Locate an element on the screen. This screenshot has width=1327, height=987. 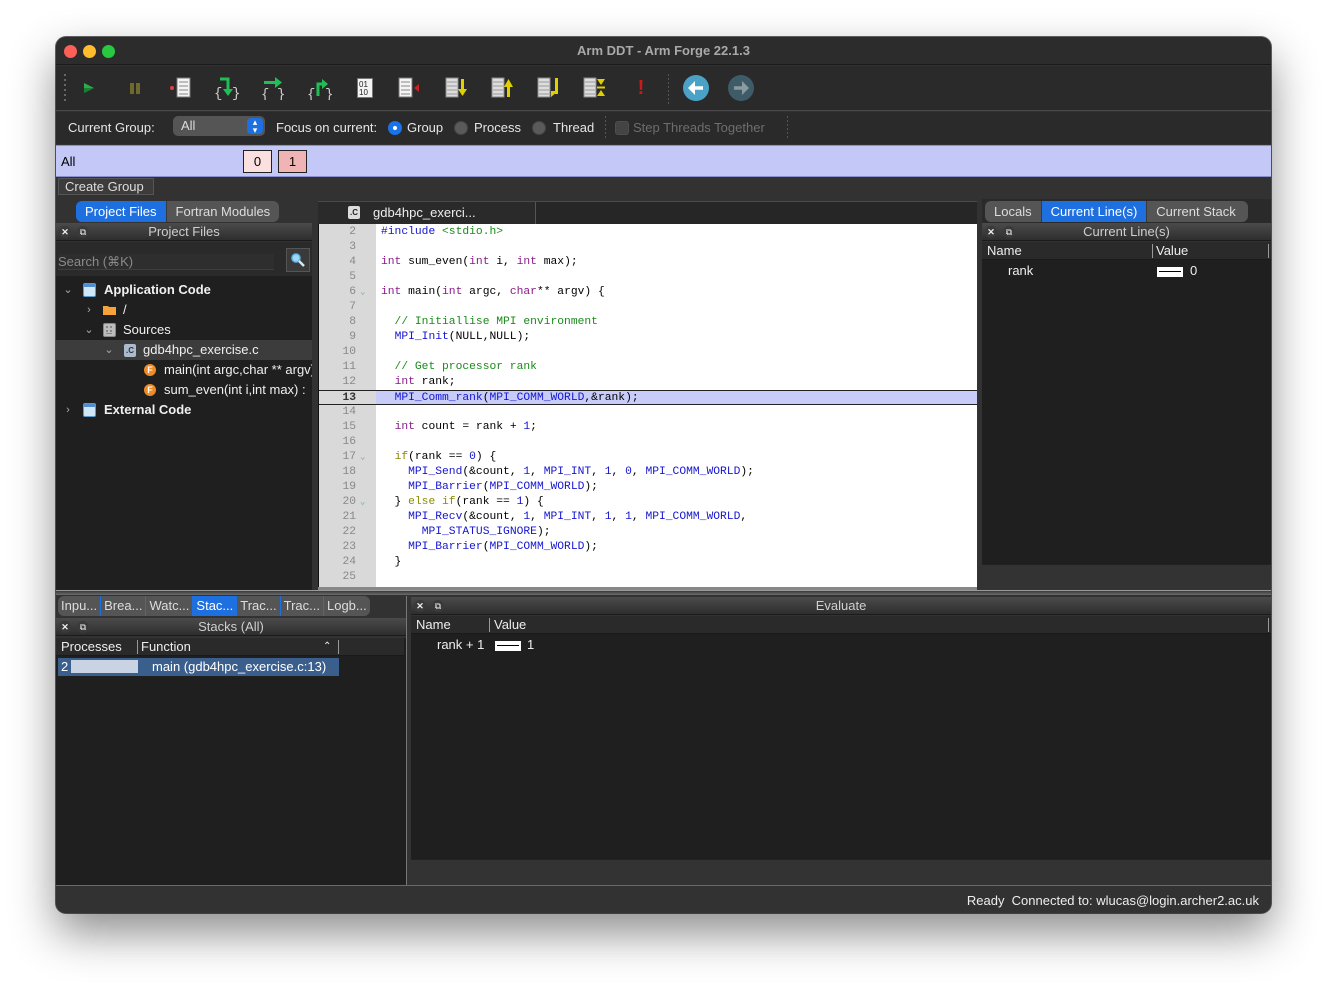
code-line: 5 is located at coordinates (648, 277).